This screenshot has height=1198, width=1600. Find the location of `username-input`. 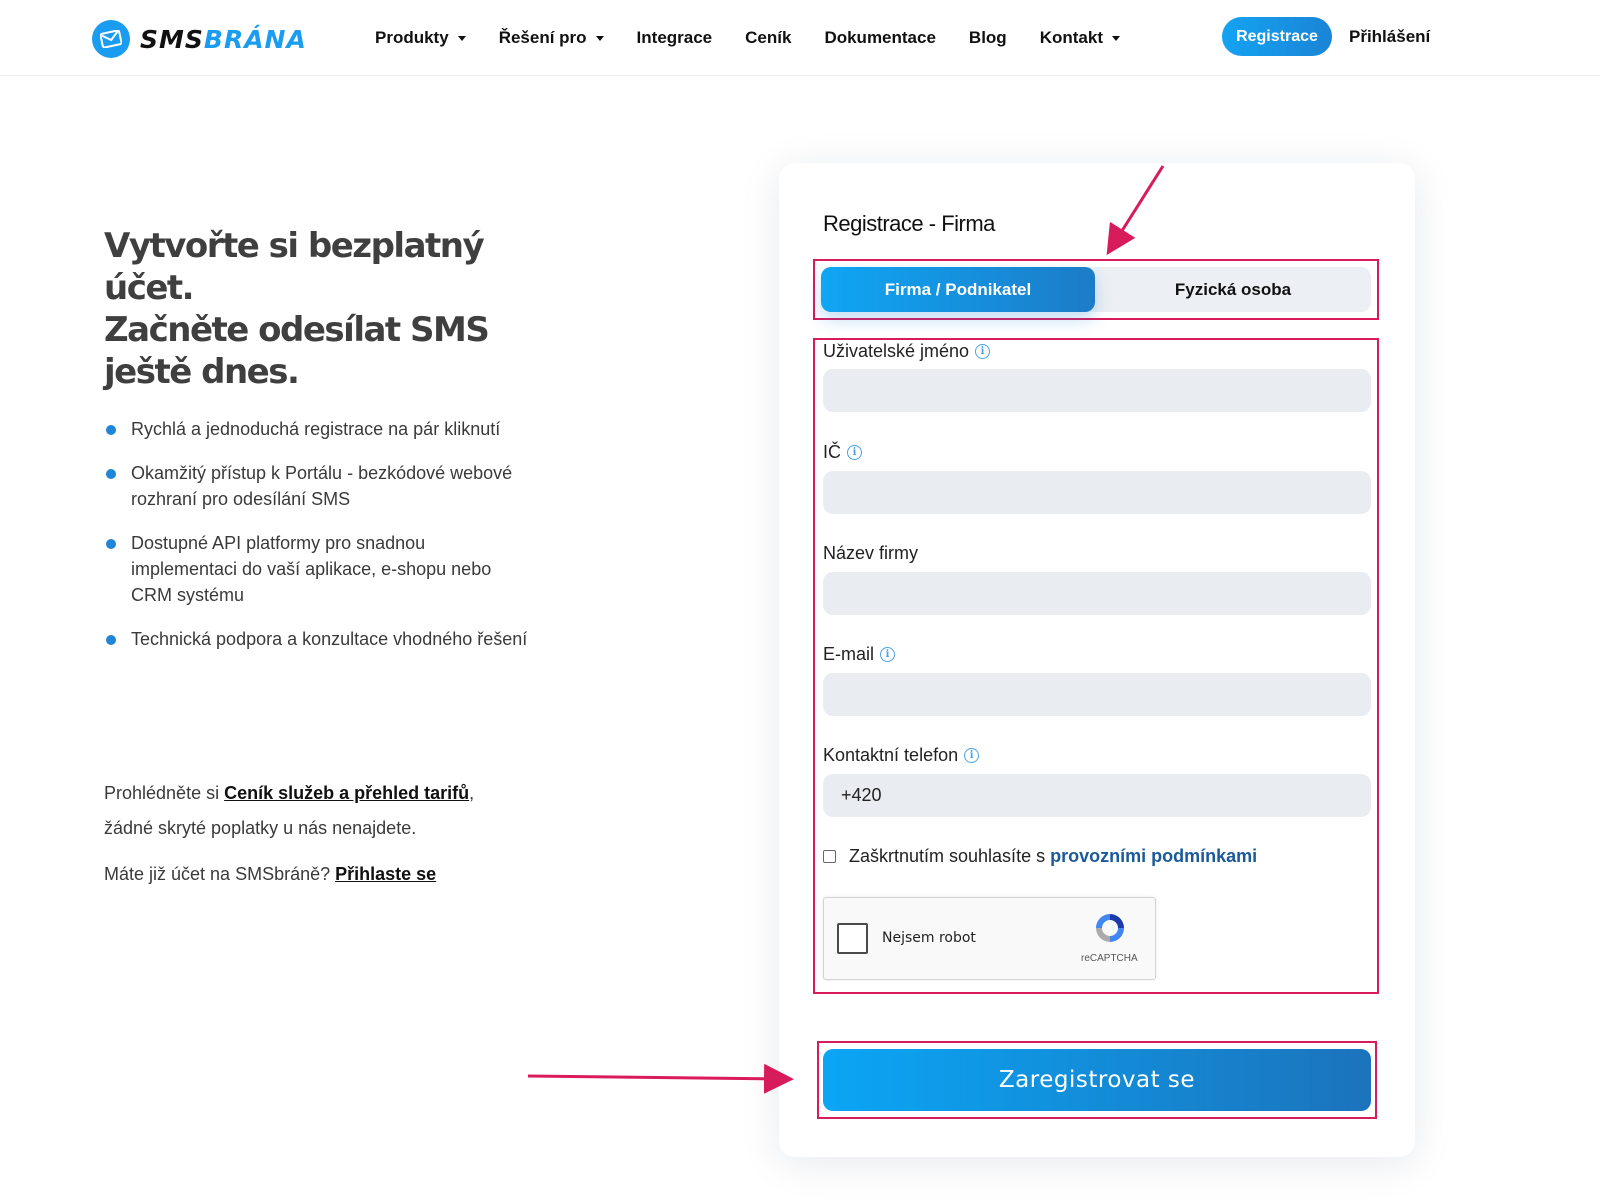

username-input is located at coordinates (1097, 390).